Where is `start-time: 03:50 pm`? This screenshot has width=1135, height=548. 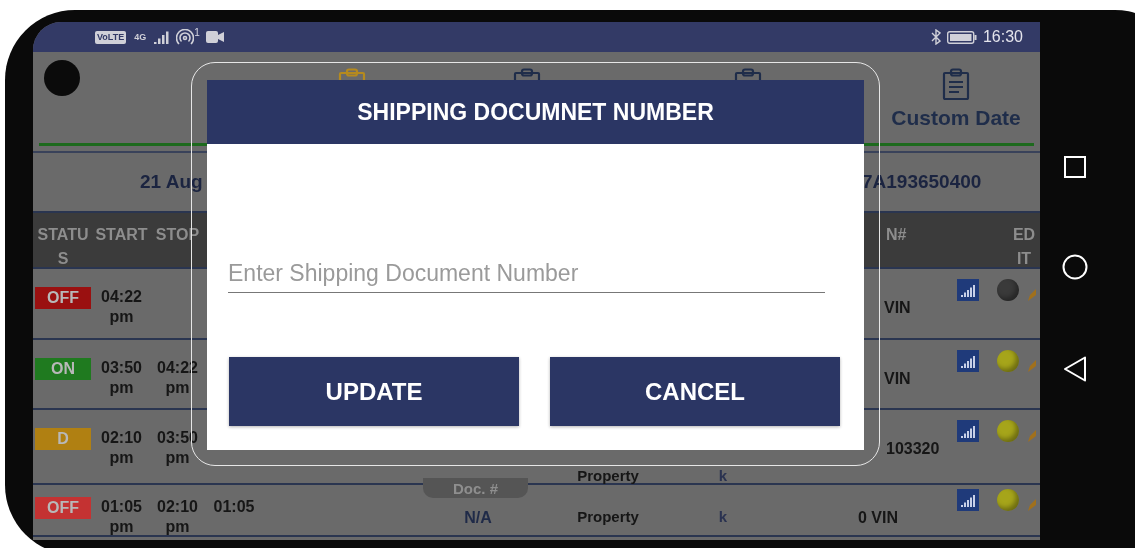 start-time: 03:50 pm is located at coordinates (121, 378).